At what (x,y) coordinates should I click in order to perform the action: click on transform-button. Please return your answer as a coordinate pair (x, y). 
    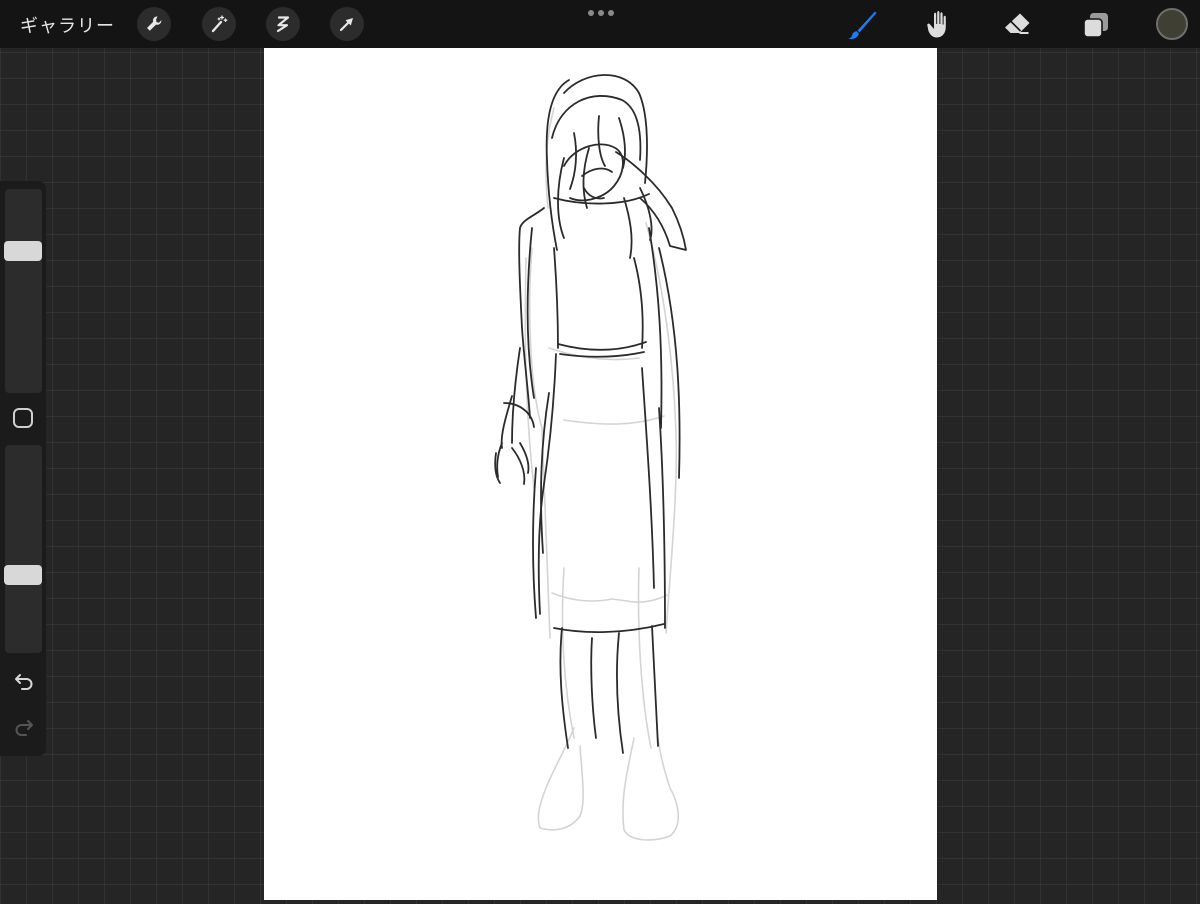
    Looking at the image, I should click on (347, 24).